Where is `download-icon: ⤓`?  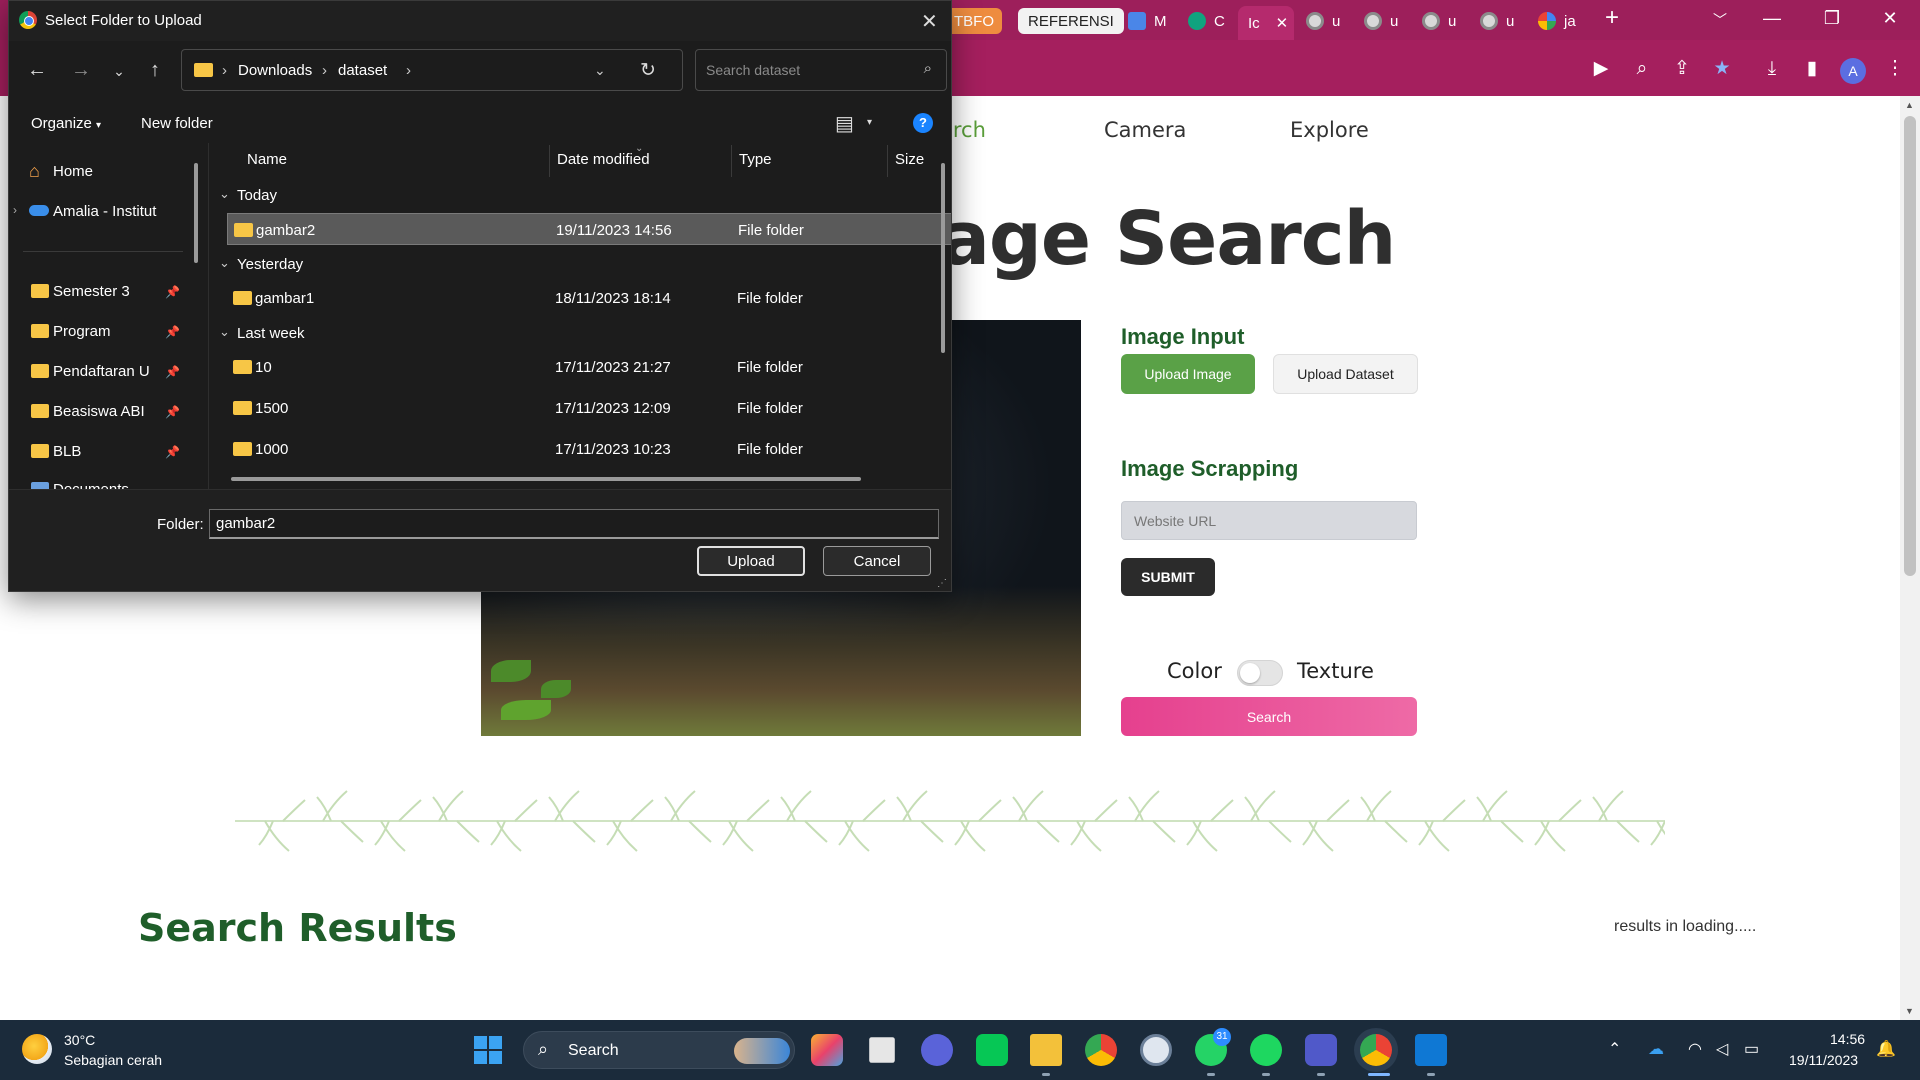
download-icon: ⤓ is located at coordinates (1772, 69).